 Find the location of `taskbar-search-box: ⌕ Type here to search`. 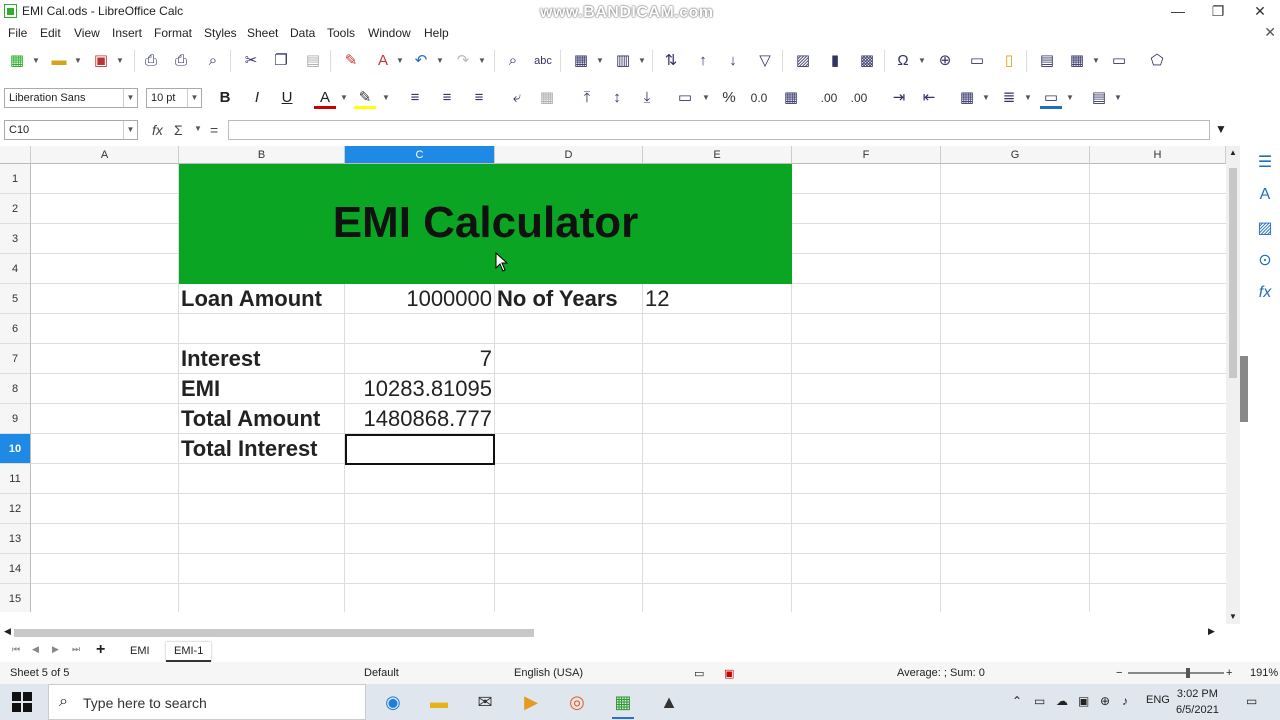

taskbar-search-box: ⌕ Type here to search is located at coordinates (207, 702).